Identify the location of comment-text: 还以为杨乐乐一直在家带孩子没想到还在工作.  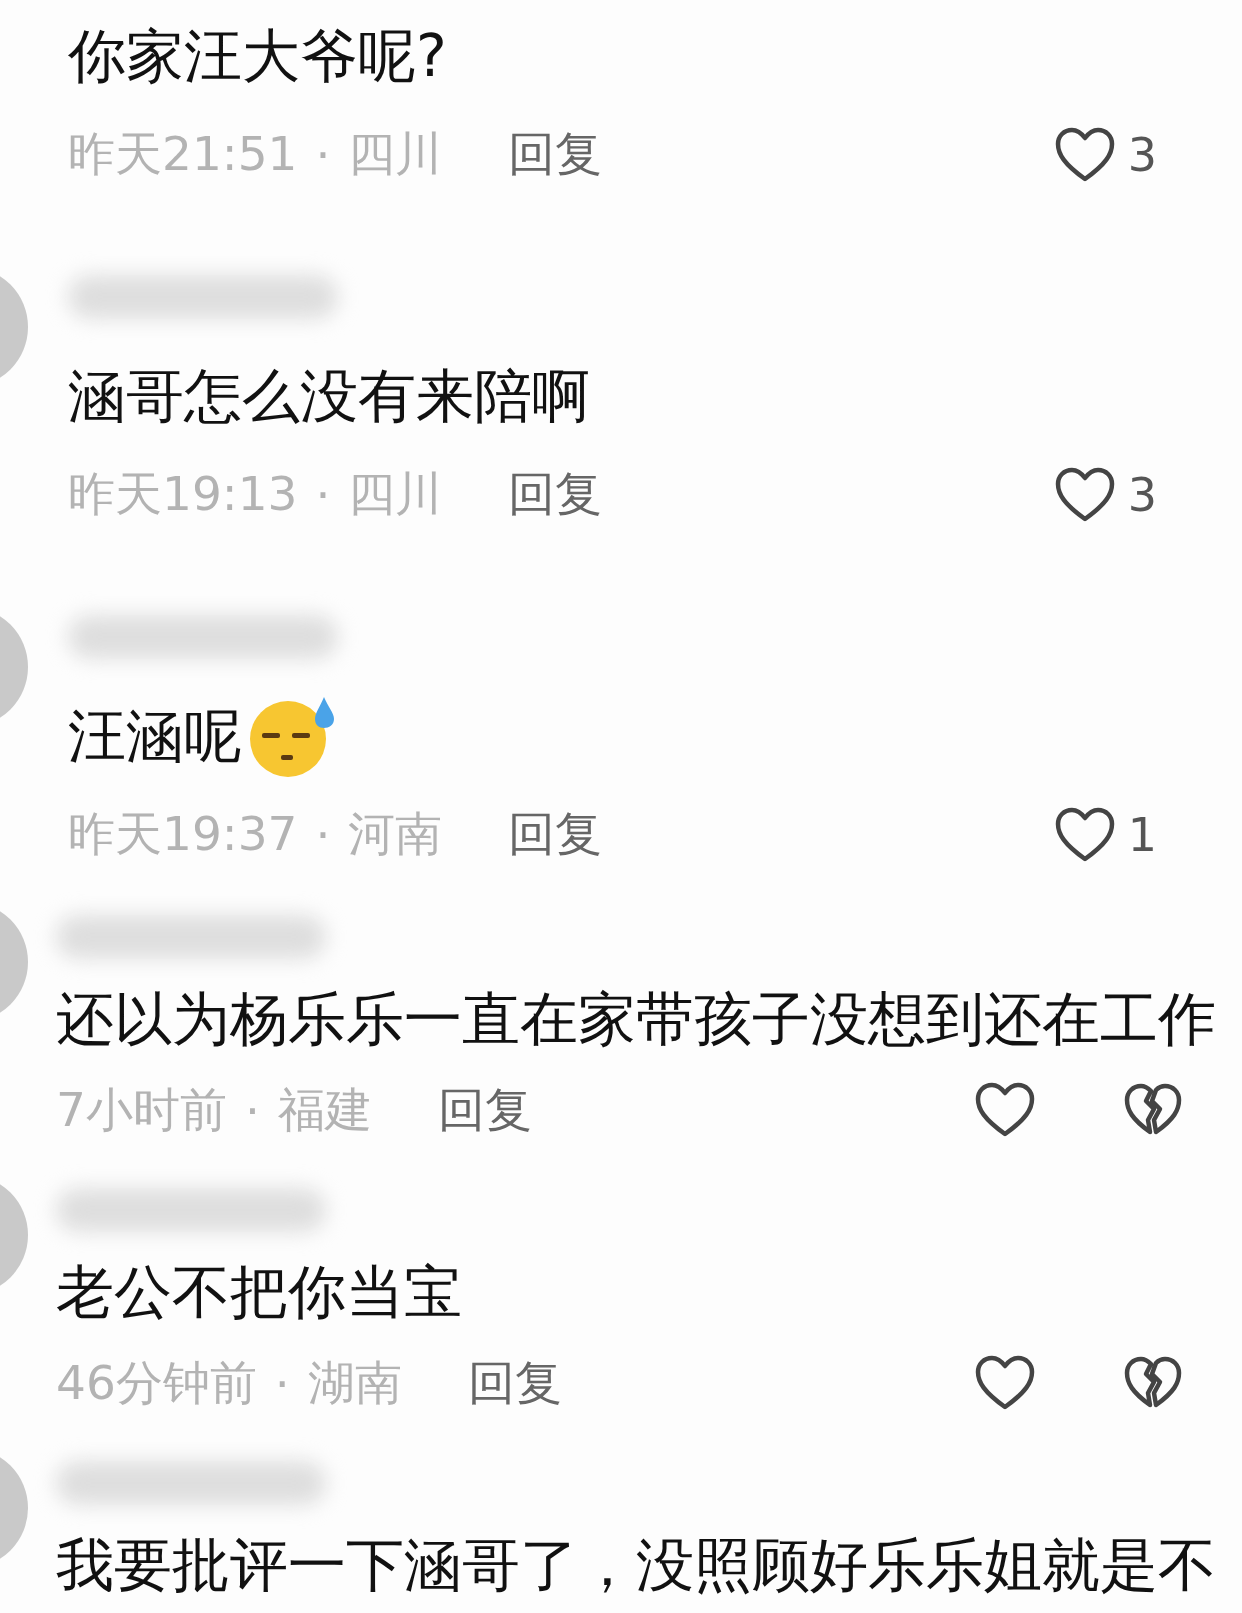
(636, 1019).